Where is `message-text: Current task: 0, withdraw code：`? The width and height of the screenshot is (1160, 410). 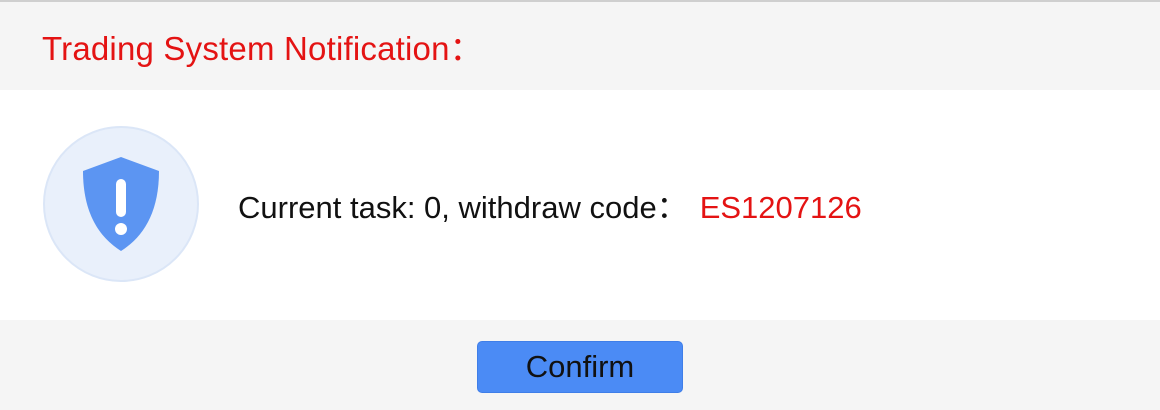
message-text: Current task: 0, withdraw code： is located at coordinates (463, 207).